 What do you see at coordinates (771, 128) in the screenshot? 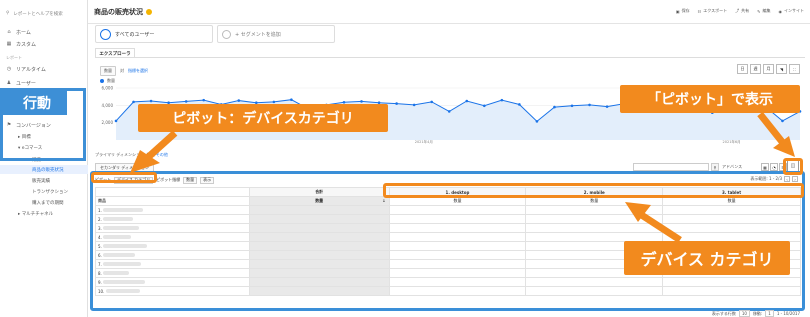
I see `arrow-to-pivot-icon` at bounding box center [771, 128].